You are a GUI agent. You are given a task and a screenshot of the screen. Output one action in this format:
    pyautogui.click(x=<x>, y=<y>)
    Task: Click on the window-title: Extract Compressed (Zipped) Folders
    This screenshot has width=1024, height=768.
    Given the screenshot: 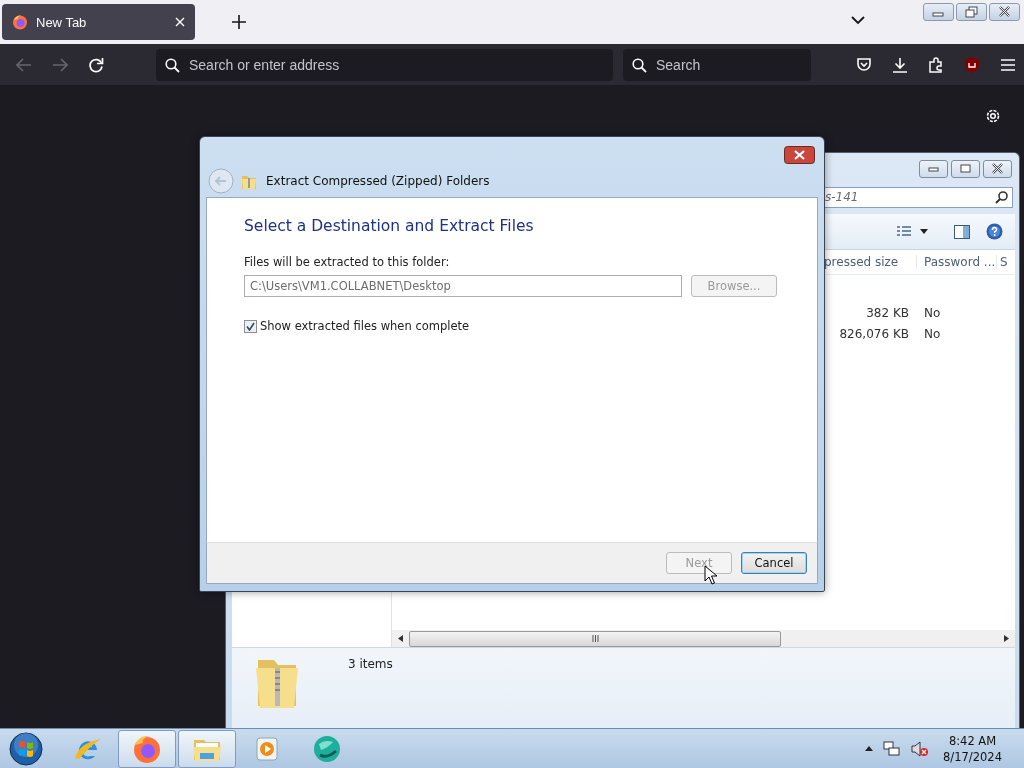 What is the action you would take?
    pyautogui.click(x=378, y=181)
    